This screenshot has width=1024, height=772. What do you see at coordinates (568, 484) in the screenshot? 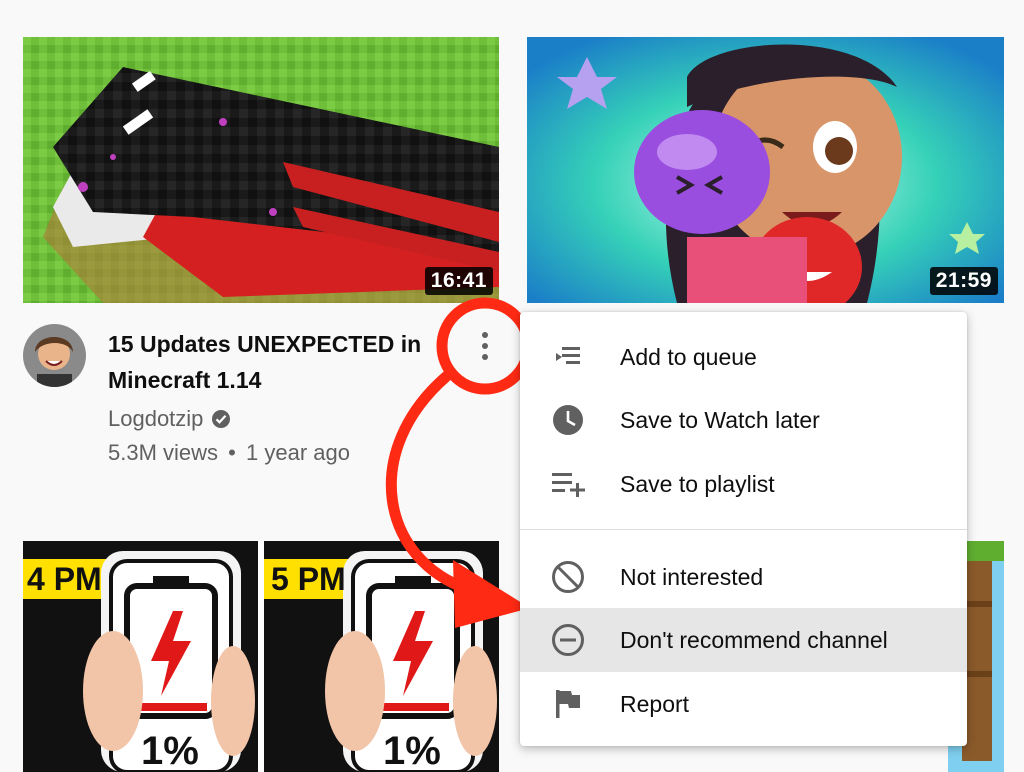
I see `playlist-add-icon` at bounding box center [568, 484].